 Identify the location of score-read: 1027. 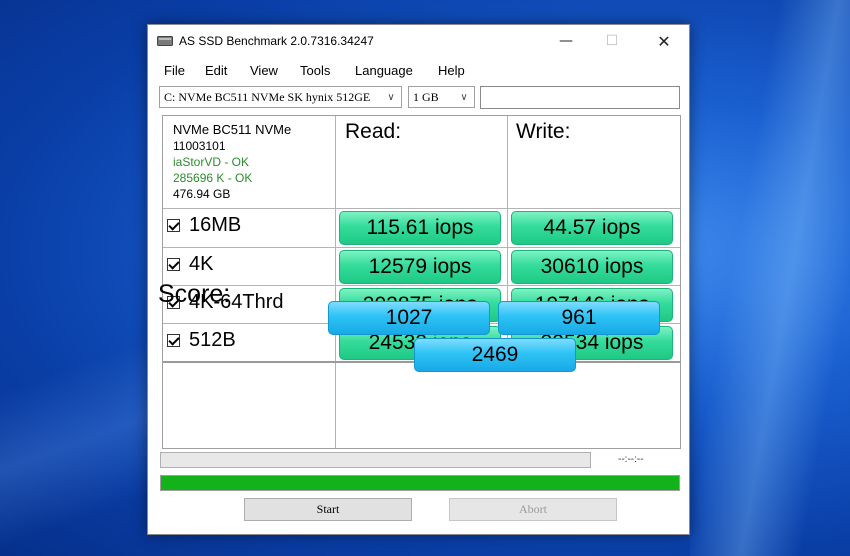
(409, 318).